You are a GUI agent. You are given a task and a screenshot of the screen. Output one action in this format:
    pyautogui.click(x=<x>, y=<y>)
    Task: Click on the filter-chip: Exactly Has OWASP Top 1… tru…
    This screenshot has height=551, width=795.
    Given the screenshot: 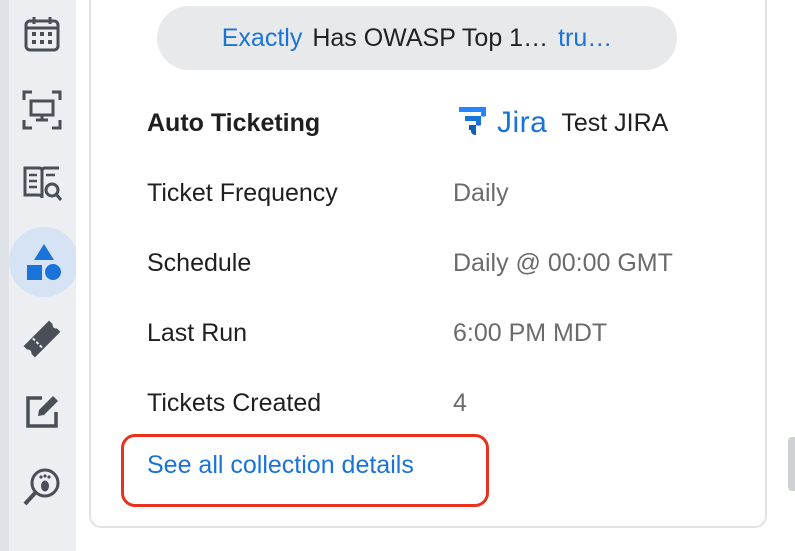 What is the action you would take?
    pyautogui.click(x=417, y=38)
    